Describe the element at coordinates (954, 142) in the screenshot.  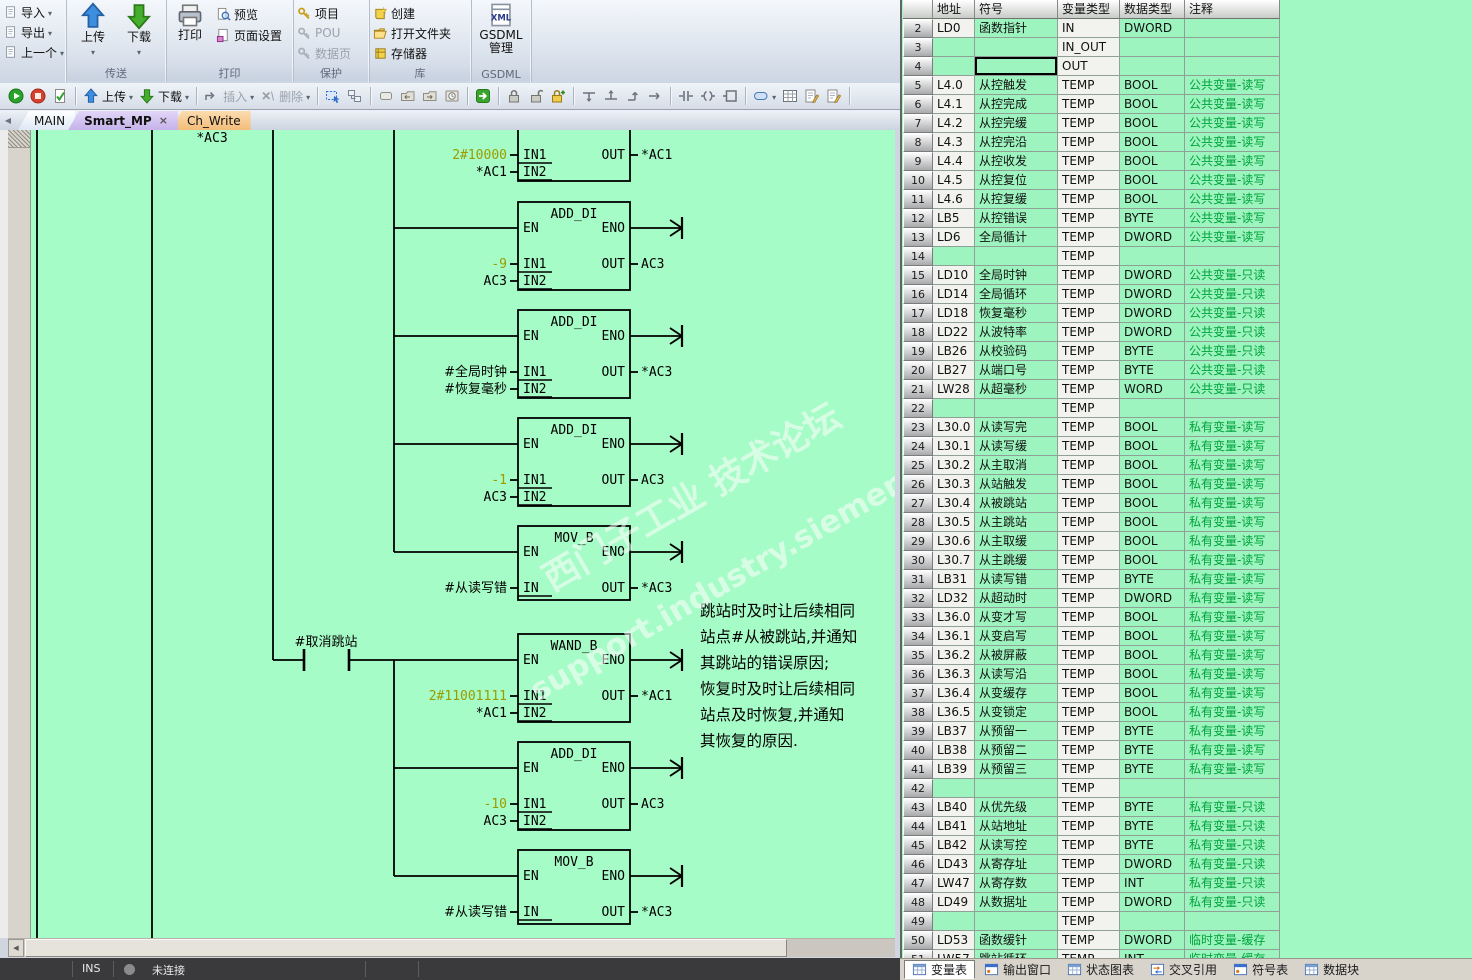
I see `address-cell: L4.3` at that location.